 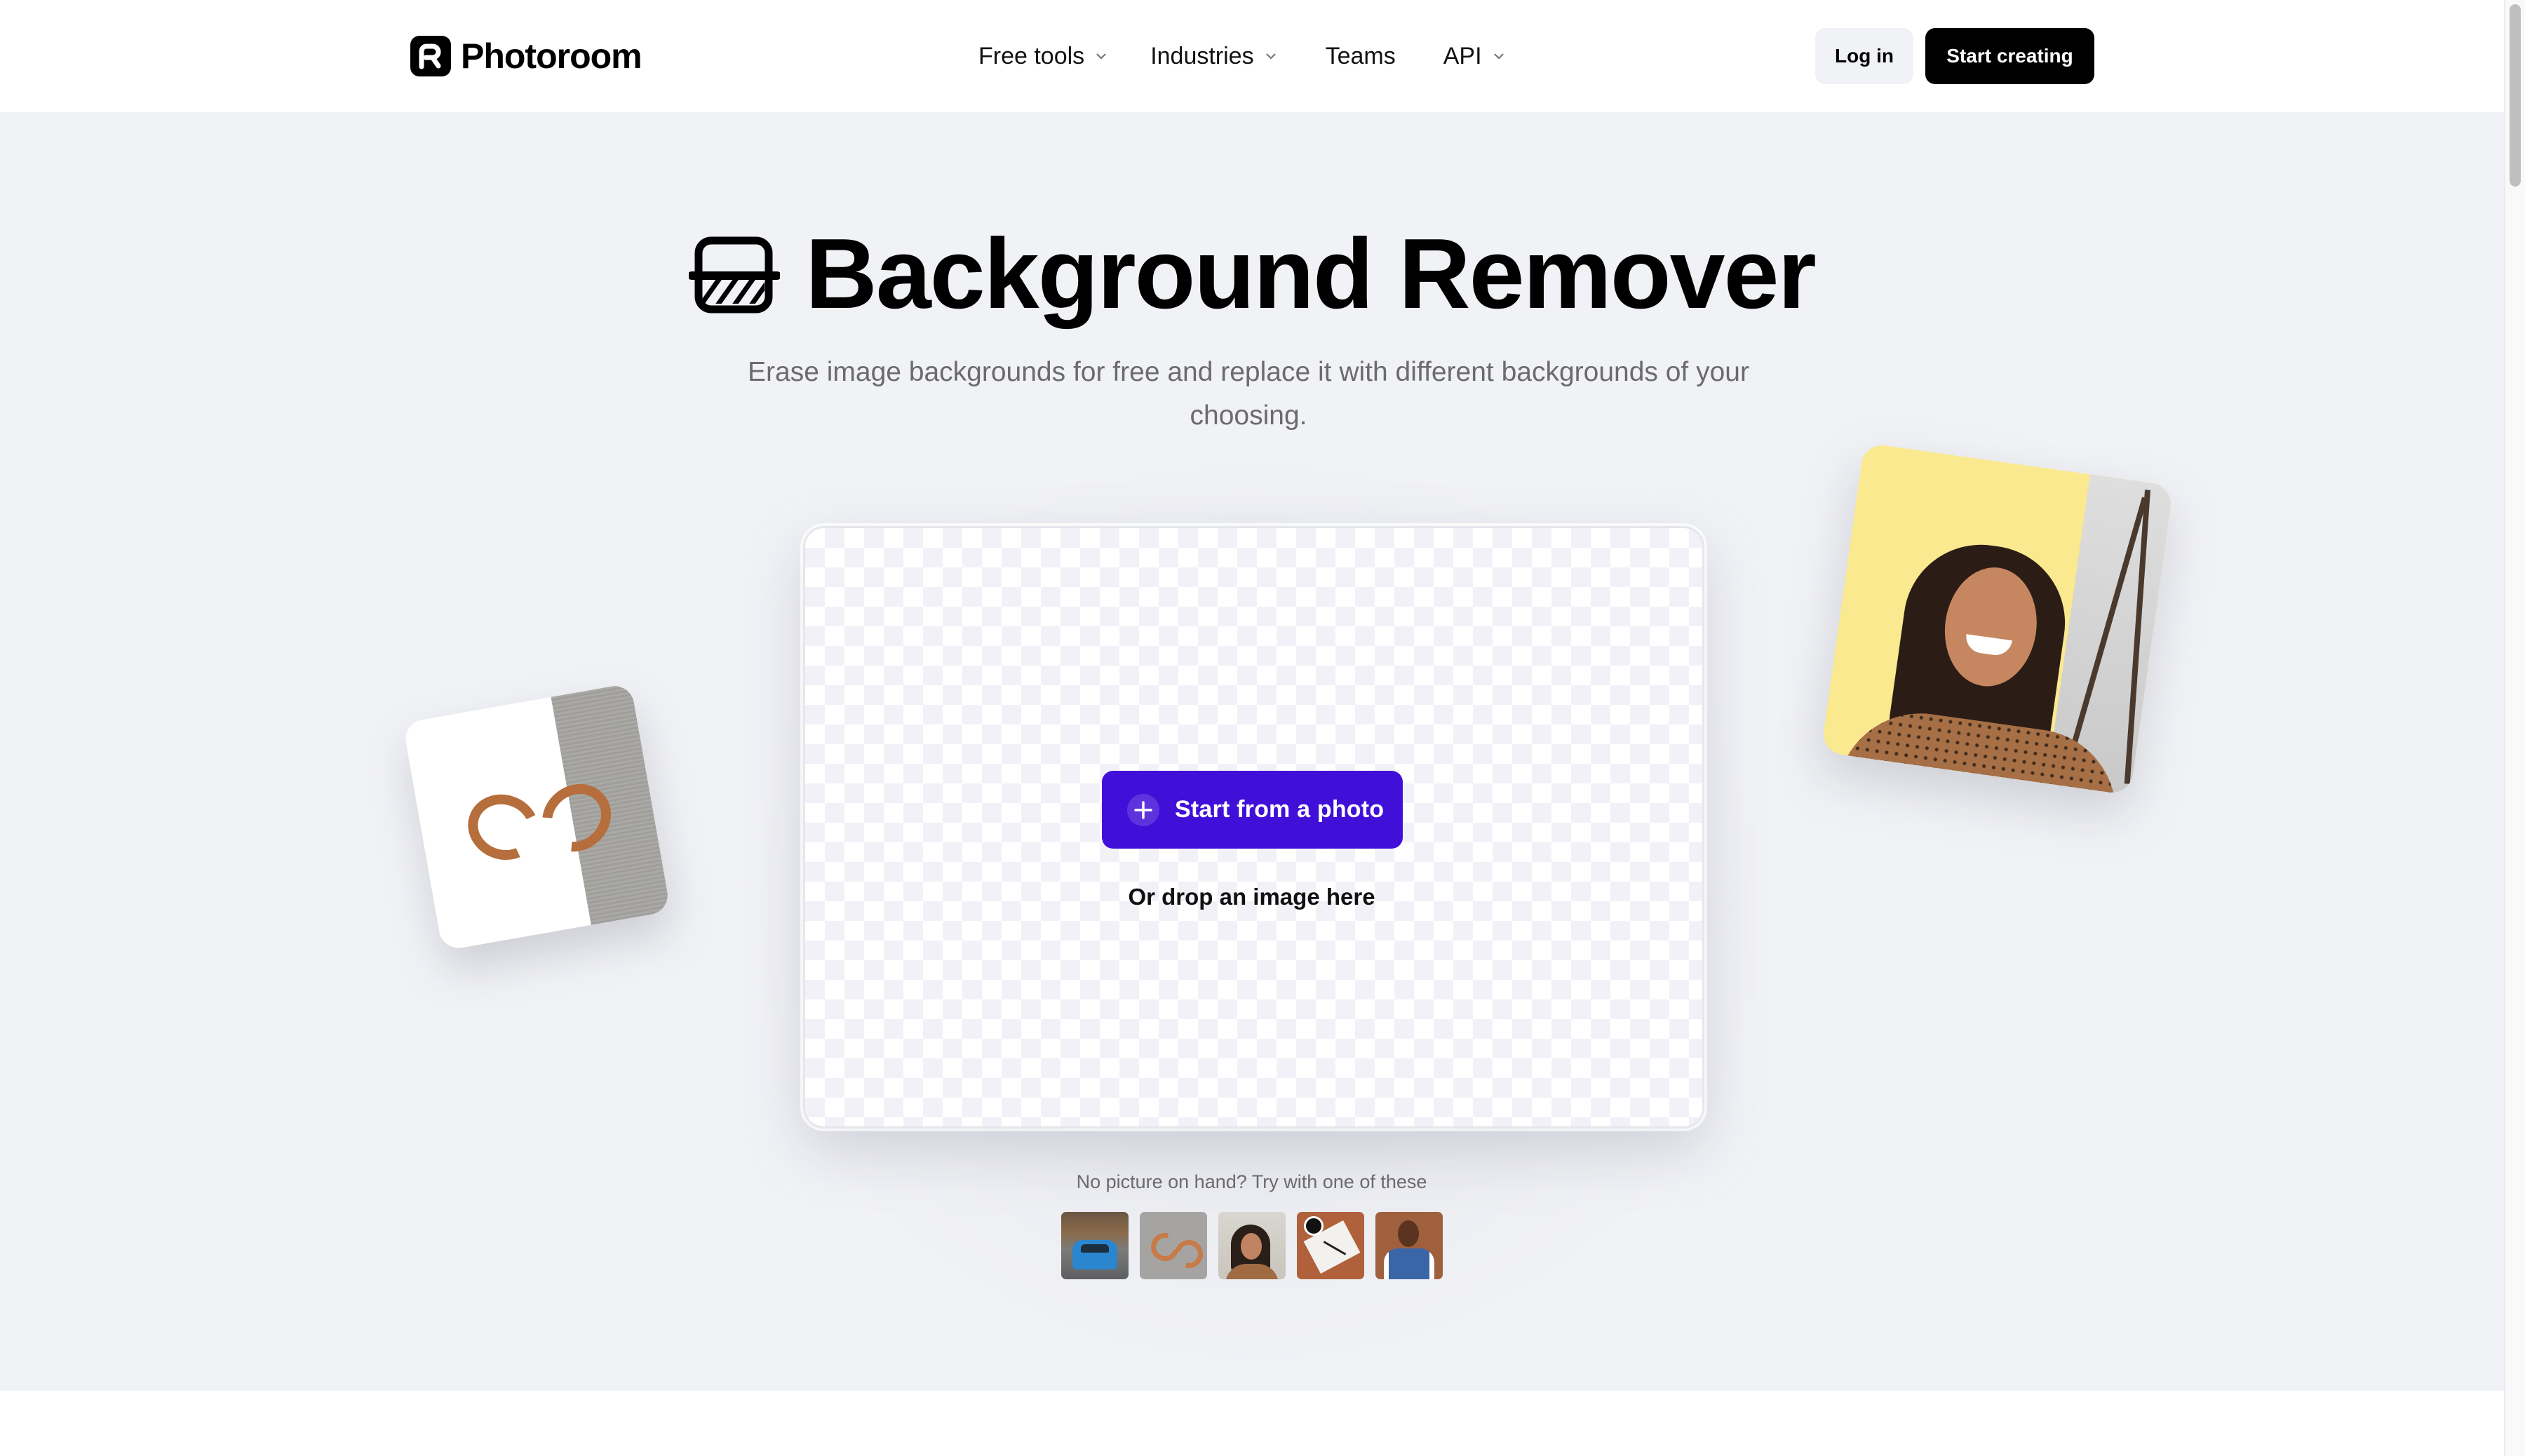 I want to click on start-from-photo-button: Start from a photo, so click(x=1252, y=810).